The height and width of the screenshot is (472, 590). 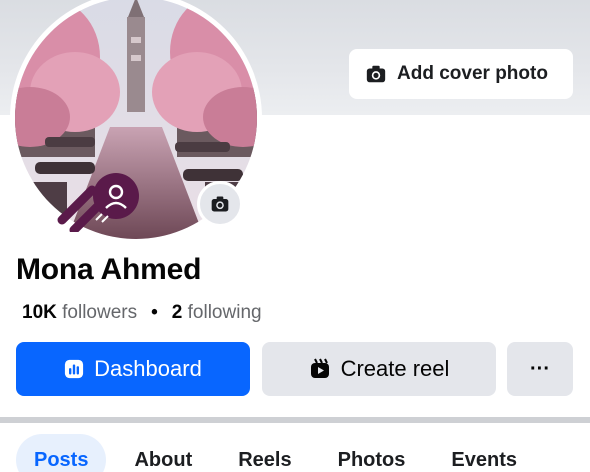 I want to click on add-cover-photo-label: Add cover photo, so click(x=472, y=73).